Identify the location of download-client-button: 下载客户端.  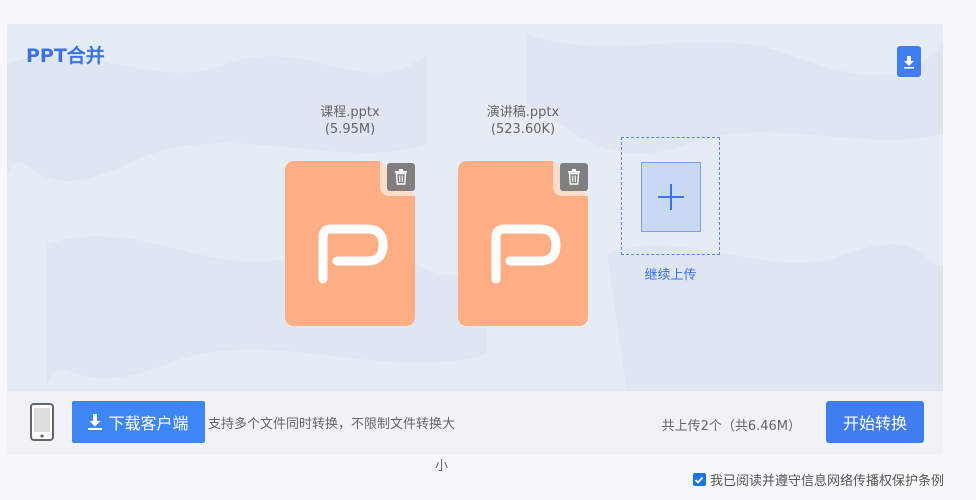
(138, 422).